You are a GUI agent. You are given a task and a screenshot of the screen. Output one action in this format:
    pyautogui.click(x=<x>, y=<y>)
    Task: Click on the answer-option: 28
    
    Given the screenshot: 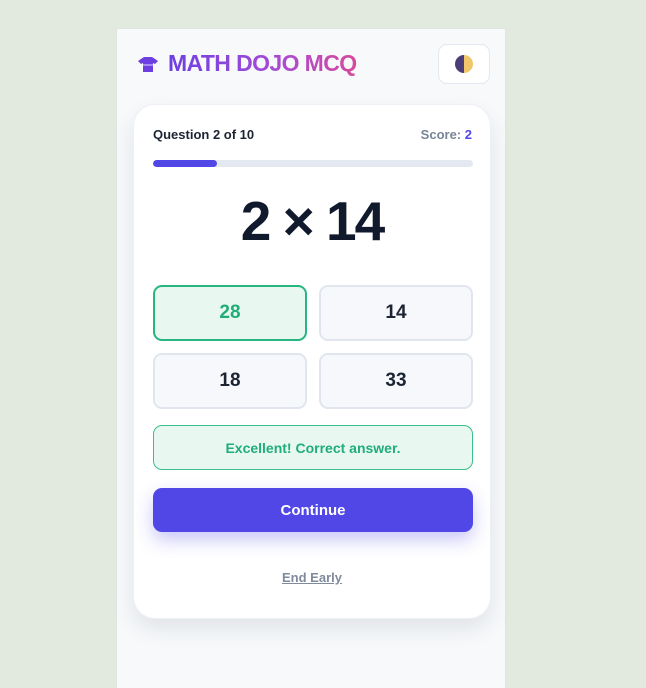 What is the action you would take?
    pyautogui.click(x=230, y=313)
    